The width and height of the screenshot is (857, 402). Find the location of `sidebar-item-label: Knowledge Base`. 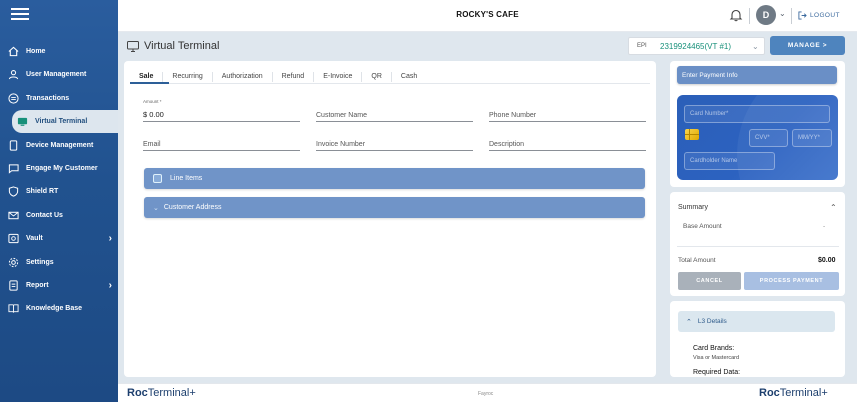

sidebar-item-label: Knowledge Base is located at coordinates (54, 309).